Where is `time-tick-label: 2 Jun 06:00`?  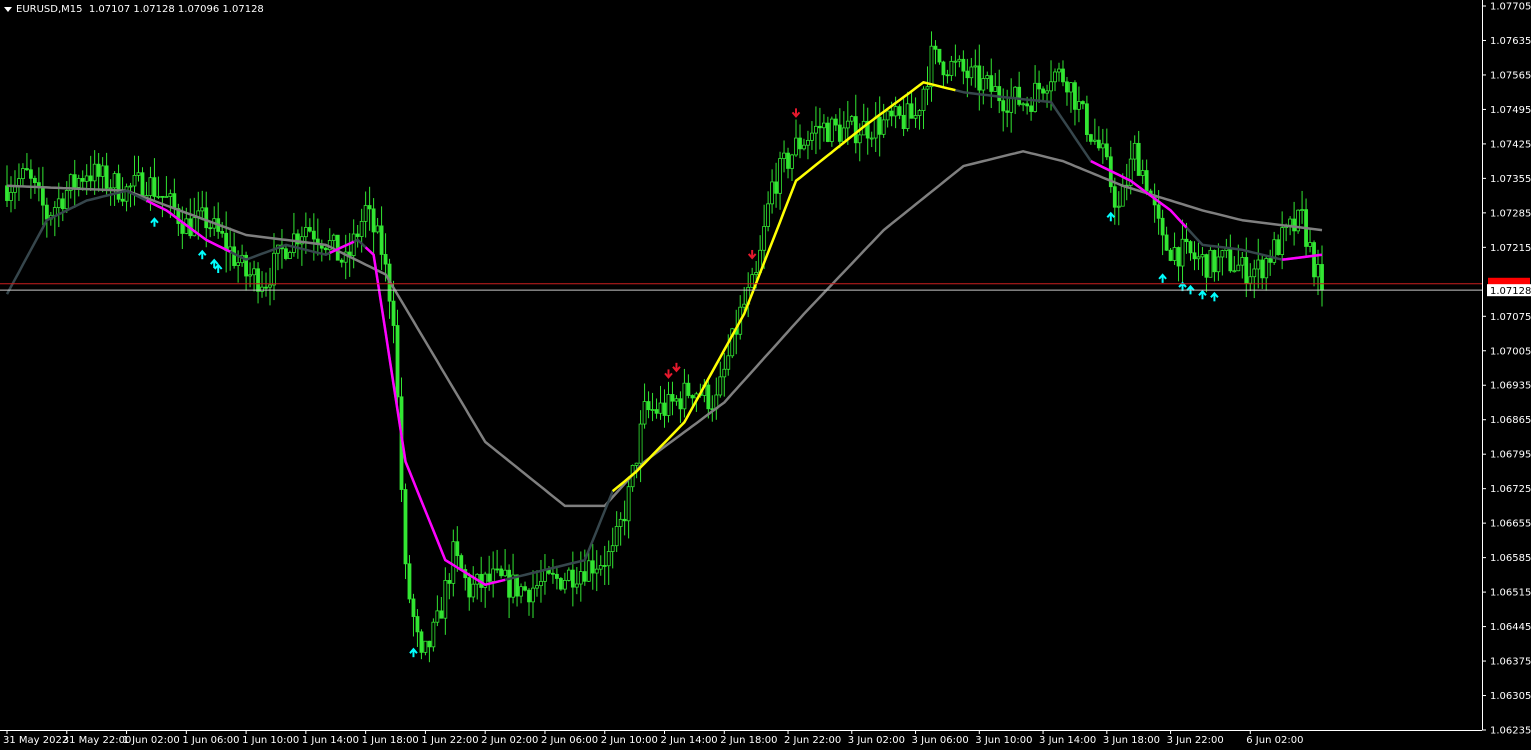 time-tick-label: 2 Jun 06:00 is located at coordinates (569, 740).